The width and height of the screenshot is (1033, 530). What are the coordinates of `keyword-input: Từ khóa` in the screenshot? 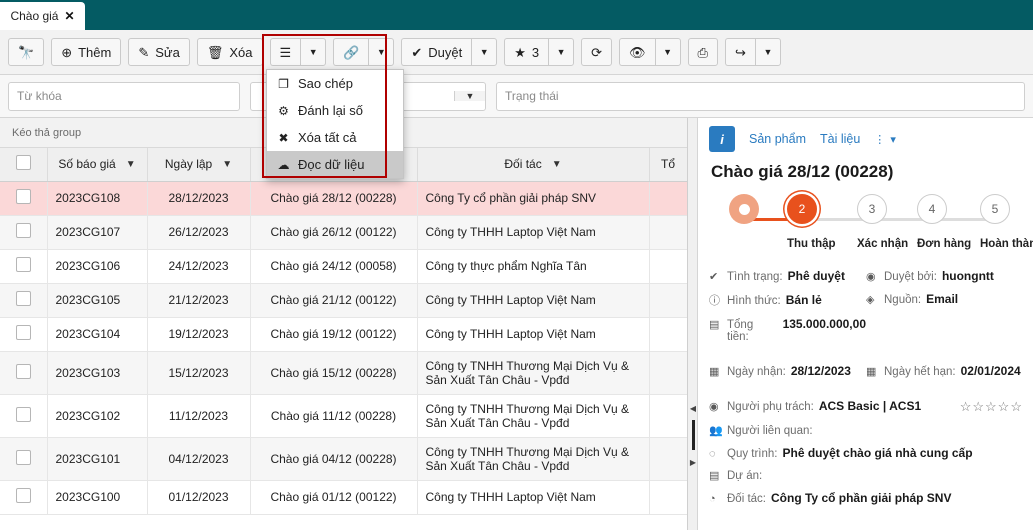 It's located at (124, 96).